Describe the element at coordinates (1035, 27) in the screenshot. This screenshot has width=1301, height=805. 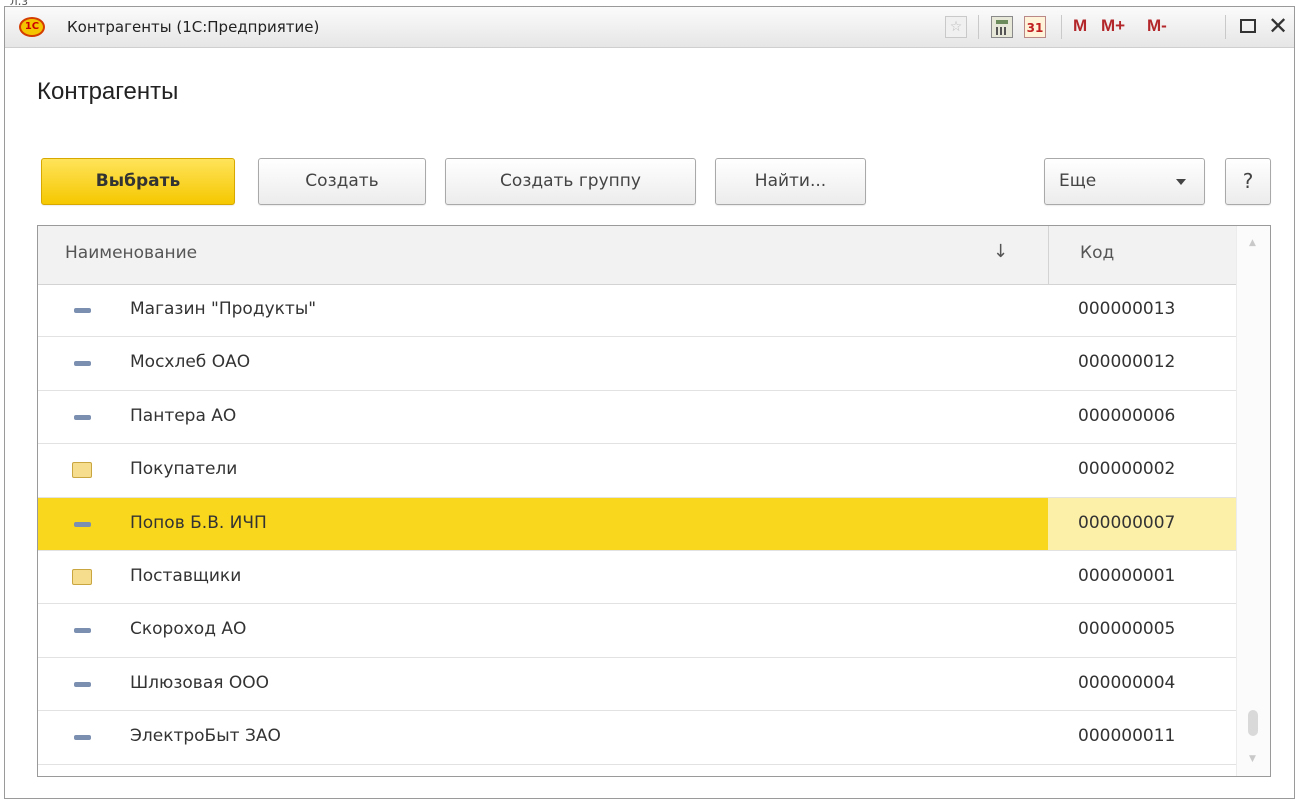
I see `calendar-icon: 31` at that location.